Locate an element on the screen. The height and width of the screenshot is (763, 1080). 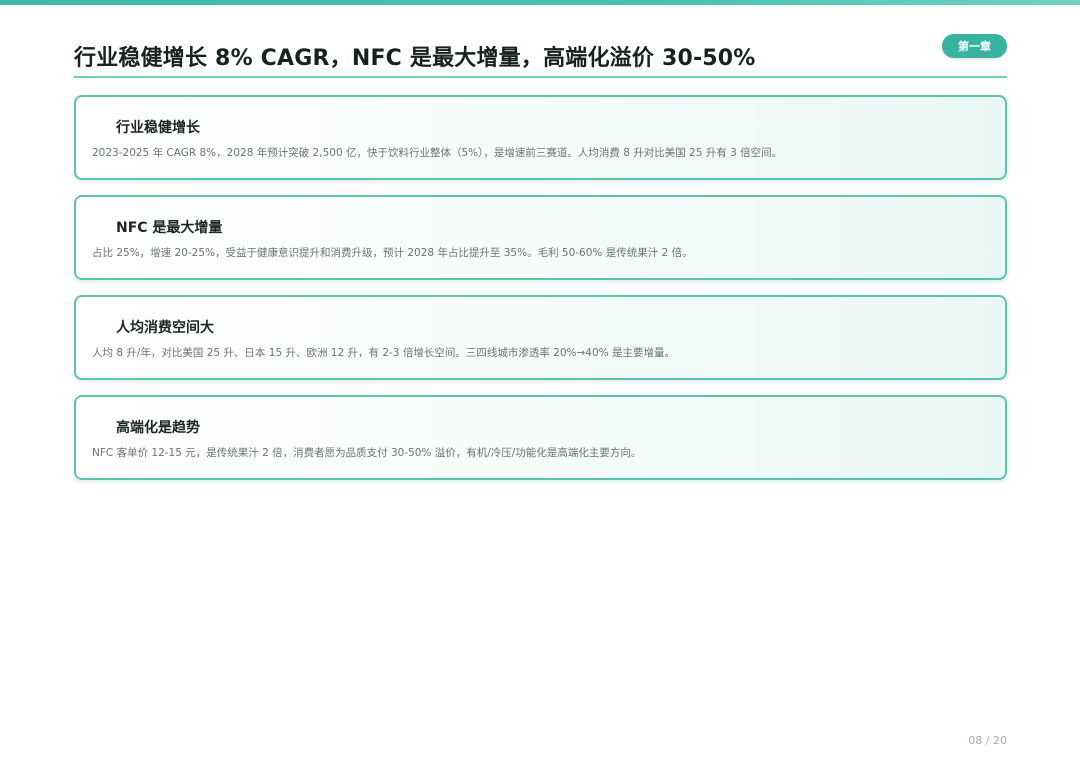
page-number: 08 / 20 is located at coordinates (987, 740).